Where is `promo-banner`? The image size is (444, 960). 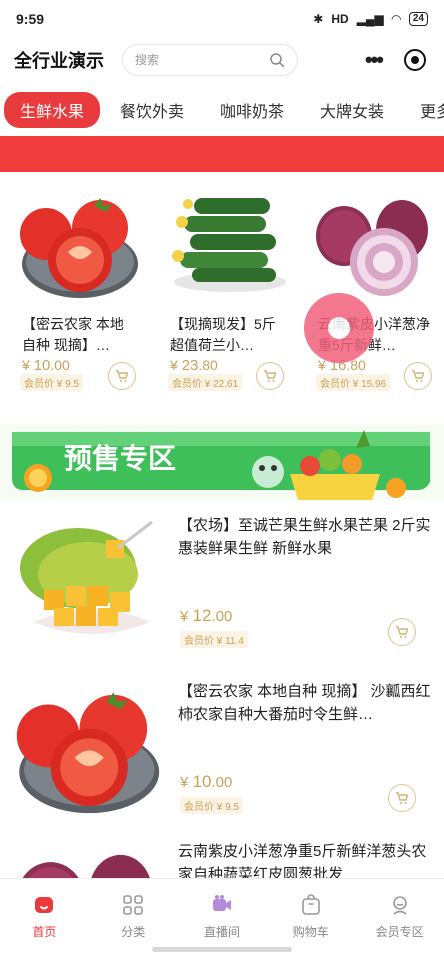
promo-banner is located at coordinates (222, 154).